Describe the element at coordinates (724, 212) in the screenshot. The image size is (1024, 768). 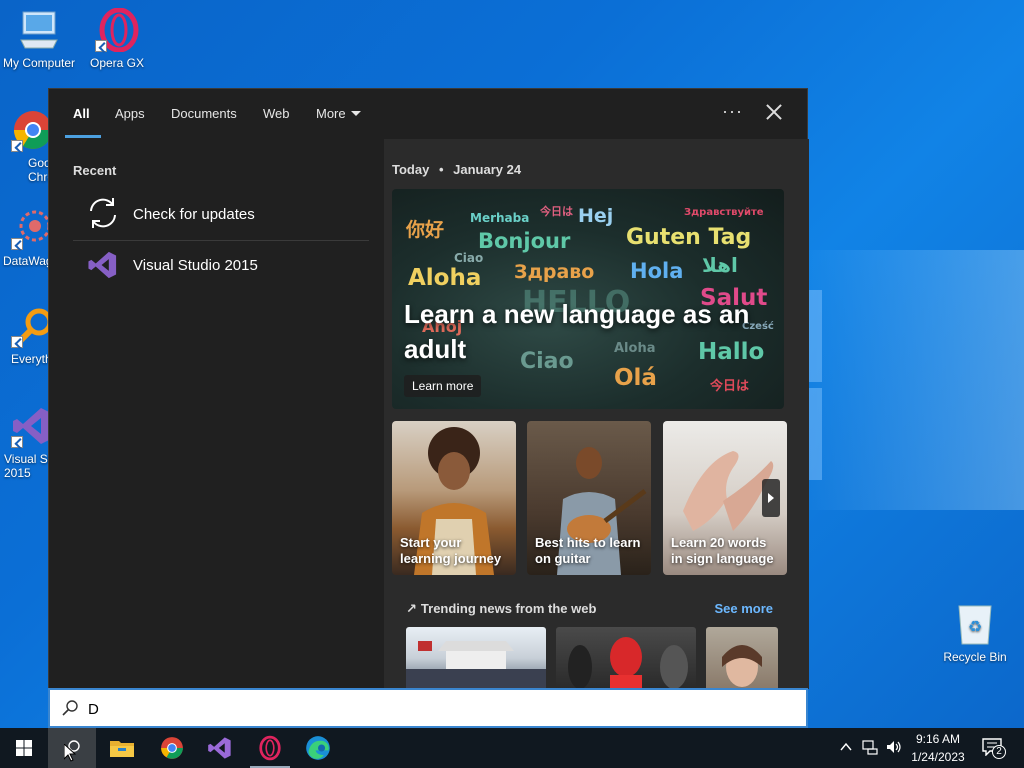
I see `hero-word: Здравствуйте` at that location.